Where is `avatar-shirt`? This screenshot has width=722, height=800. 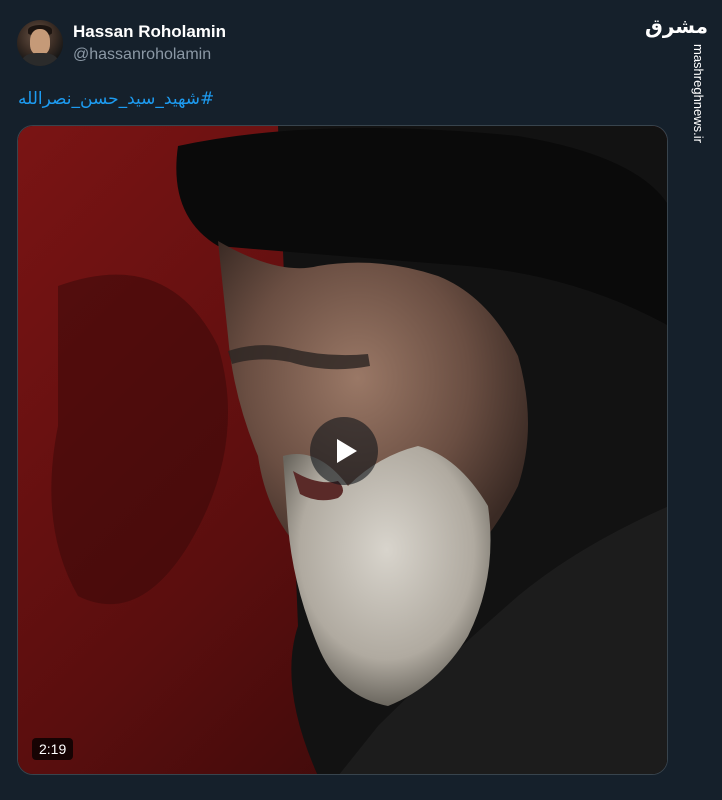
avatar-shirt is located at coordinates (40, 59).